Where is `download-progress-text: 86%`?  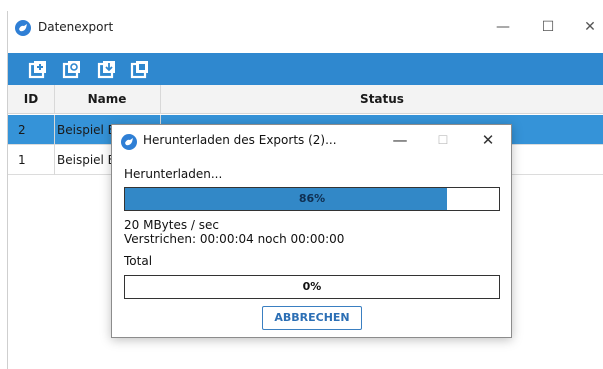 download-progress-text: 86% is located at coordinates (312, 198).